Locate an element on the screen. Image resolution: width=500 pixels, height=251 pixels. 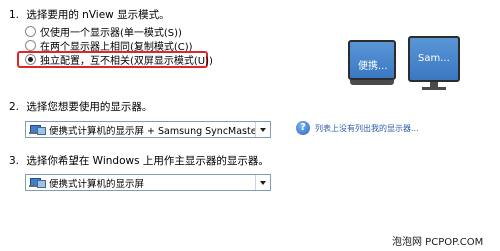
radio-button-checked is located at coordinates (30, 59).